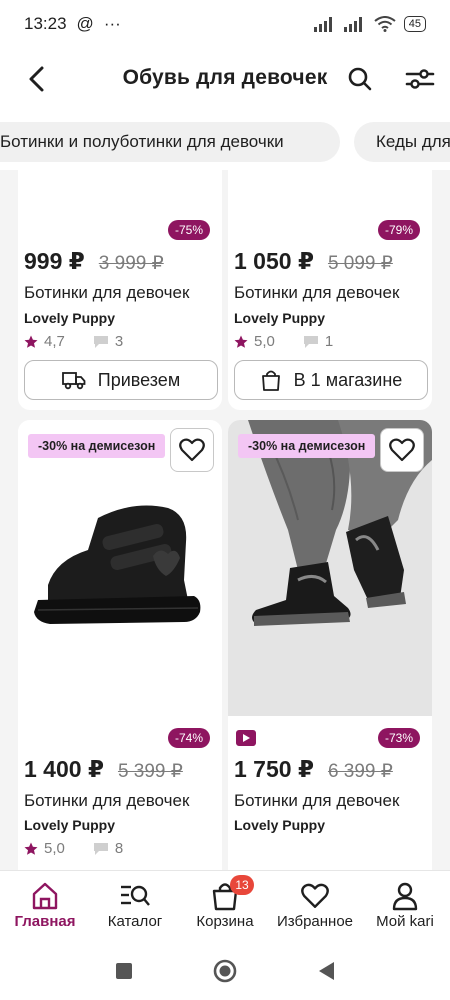 The height and width of the screenshot is (1000, 450). What do you see at coordinates (329, 341) in the screenshot?
I see `comments-count: 1` at bounding box center [329, 341].